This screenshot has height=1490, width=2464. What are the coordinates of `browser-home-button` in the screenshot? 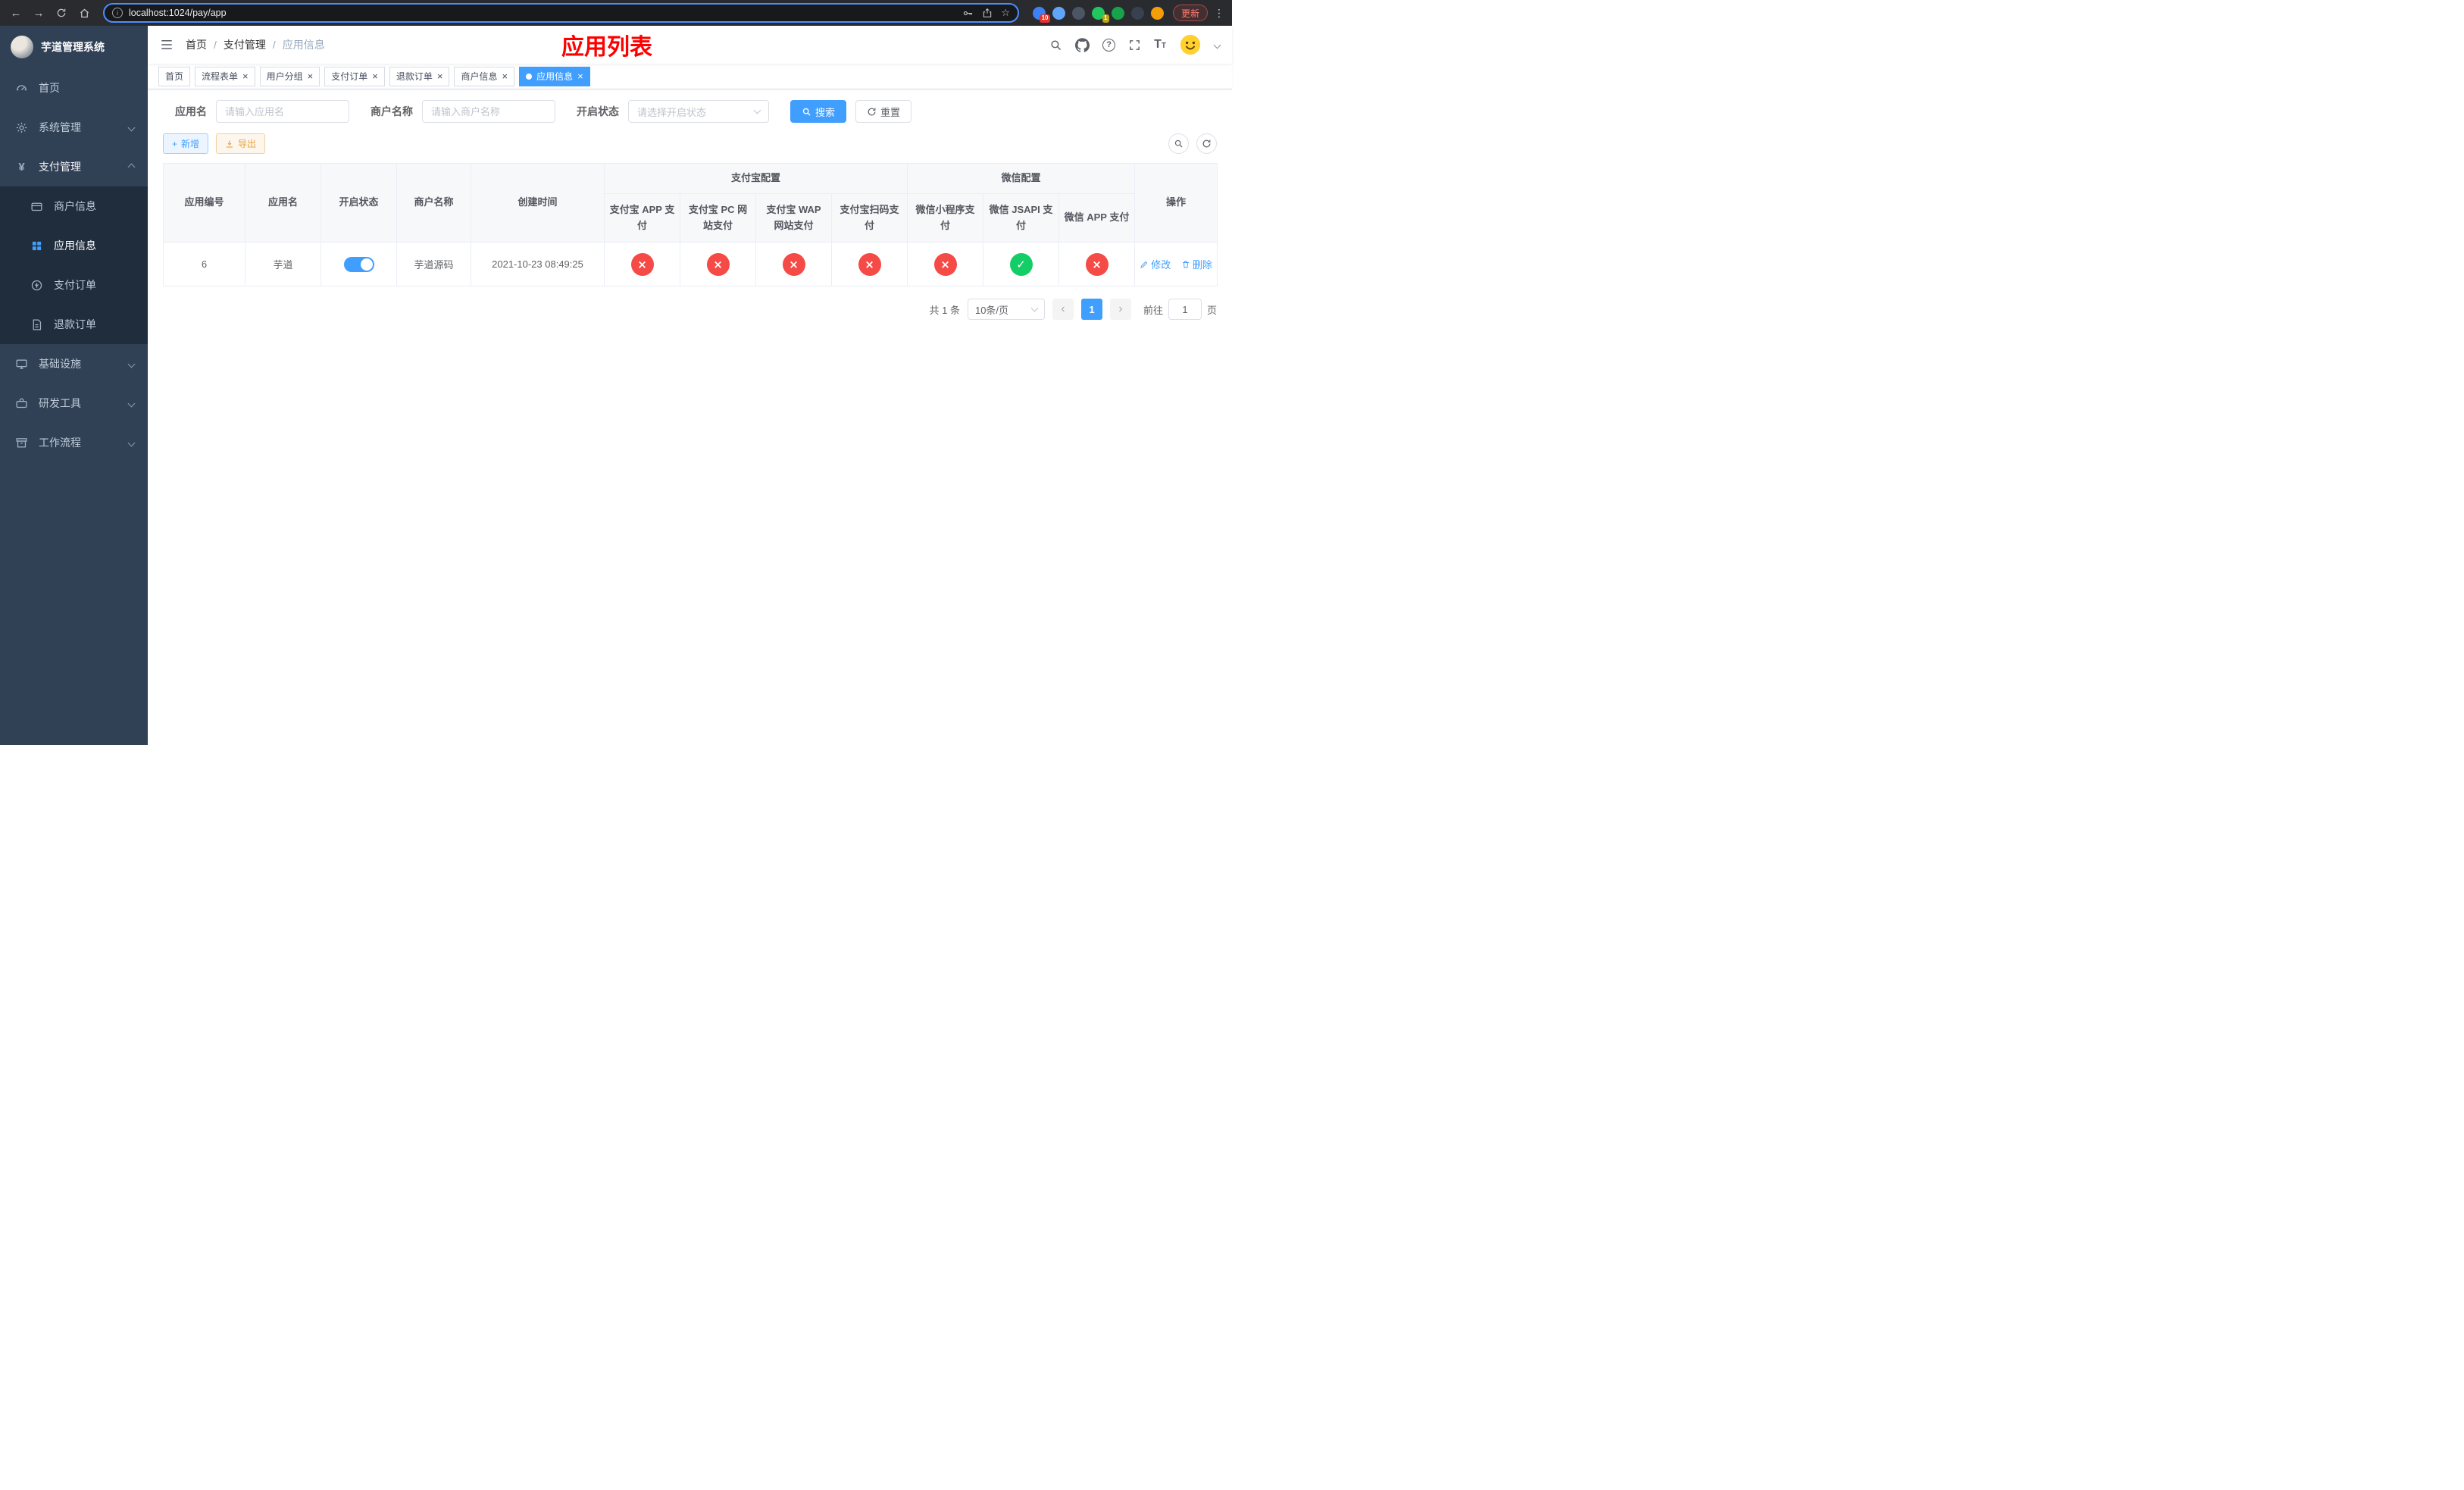 It's located at (84, 13).